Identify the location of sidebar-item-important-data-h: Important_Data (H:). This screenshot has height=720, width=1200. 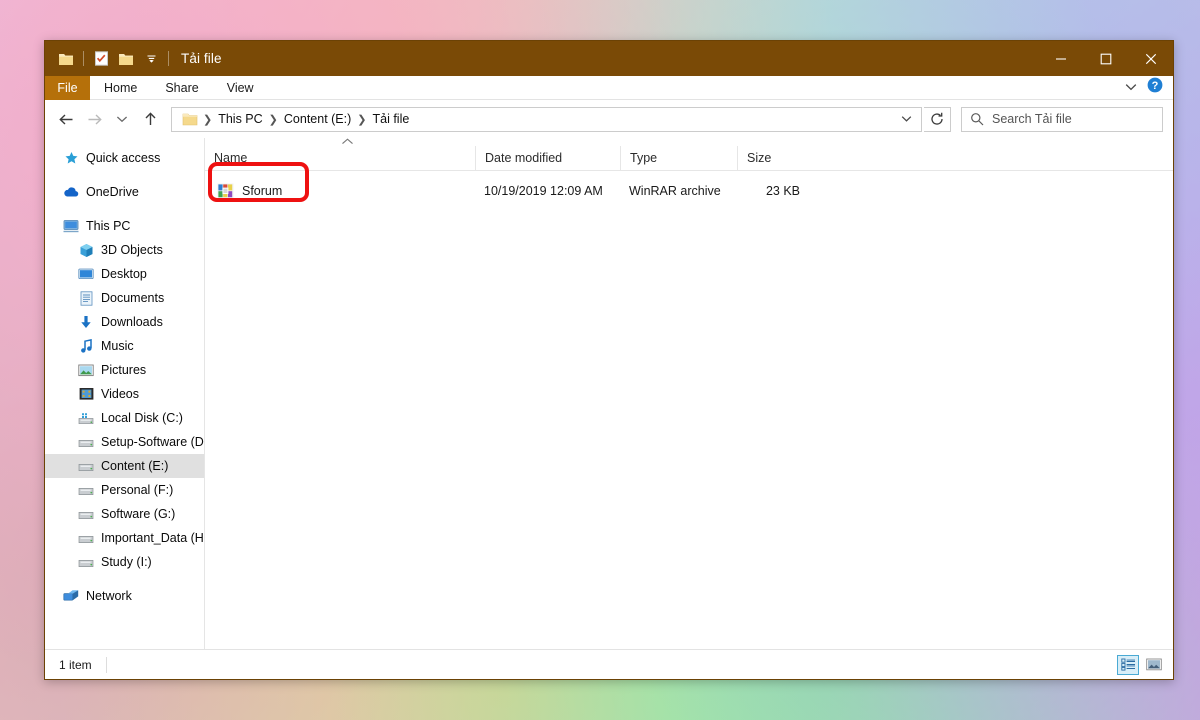
(124, 538).